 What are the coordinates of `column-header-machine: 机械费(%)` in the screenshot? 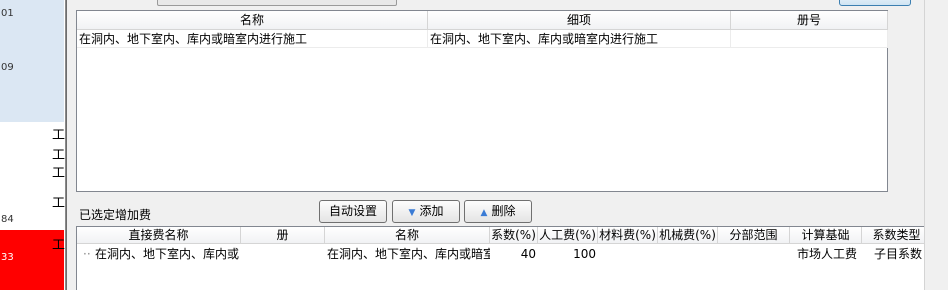 It's located at (688, 235).